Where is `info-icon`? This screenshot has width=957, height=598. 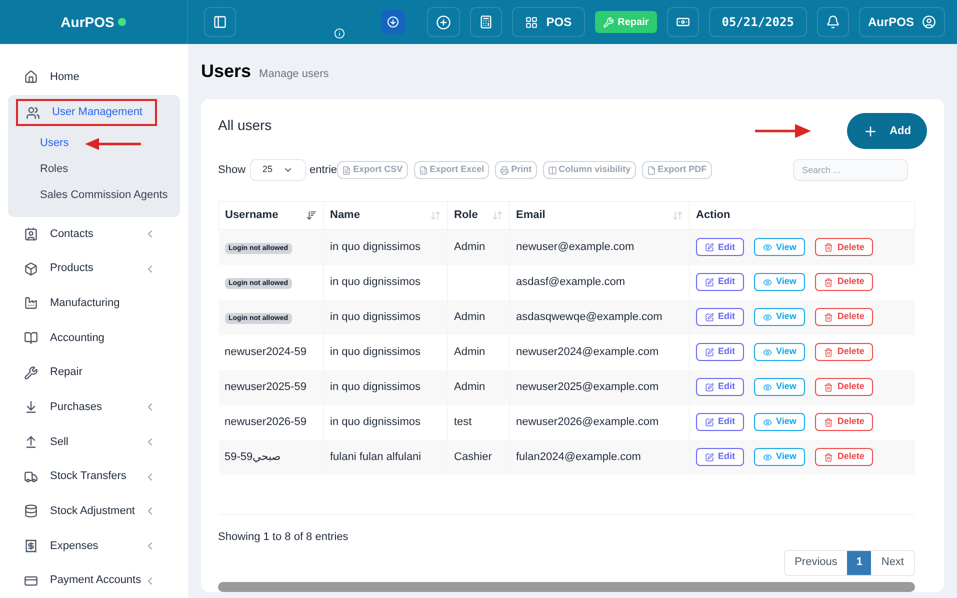
info-icon is located at coordinates (339, 33).